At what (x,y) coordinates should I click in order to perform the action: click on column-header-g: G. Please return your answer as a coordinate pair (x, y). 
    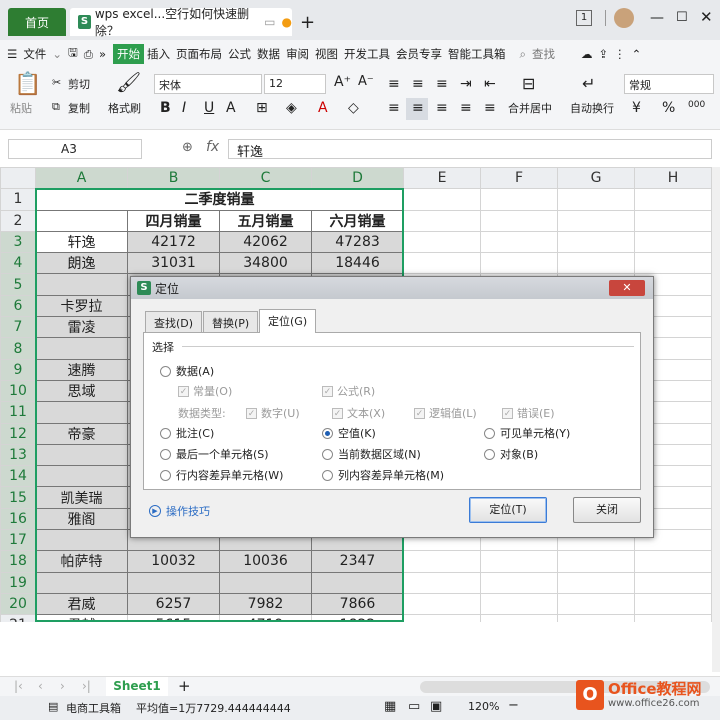
    Looking at the image, I should click on (596, 178).